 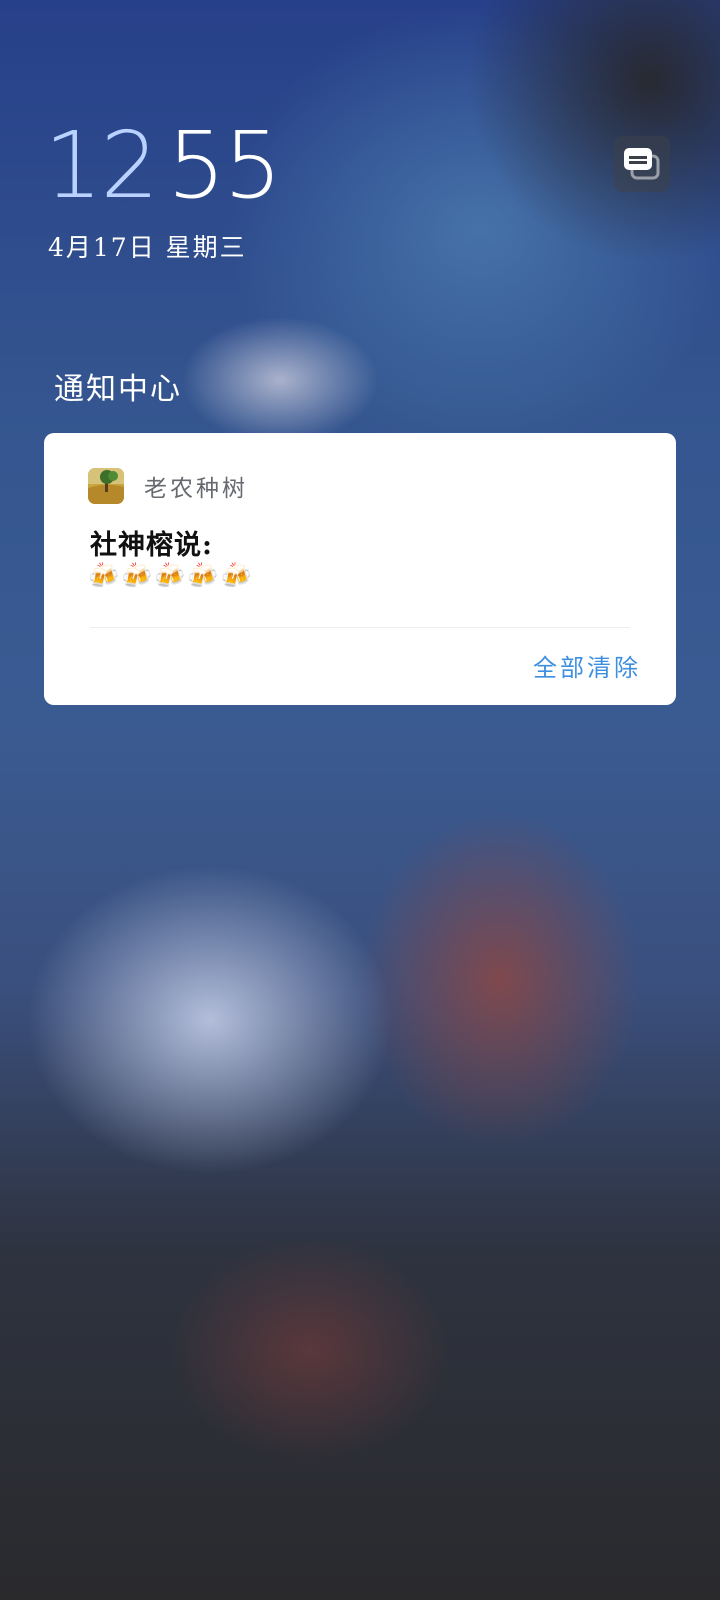 I want to click on notification-card: 老农种树 社神榕说: 🍻🍻🍻🍻🍻 全部清除, so click(x=360, y=569).